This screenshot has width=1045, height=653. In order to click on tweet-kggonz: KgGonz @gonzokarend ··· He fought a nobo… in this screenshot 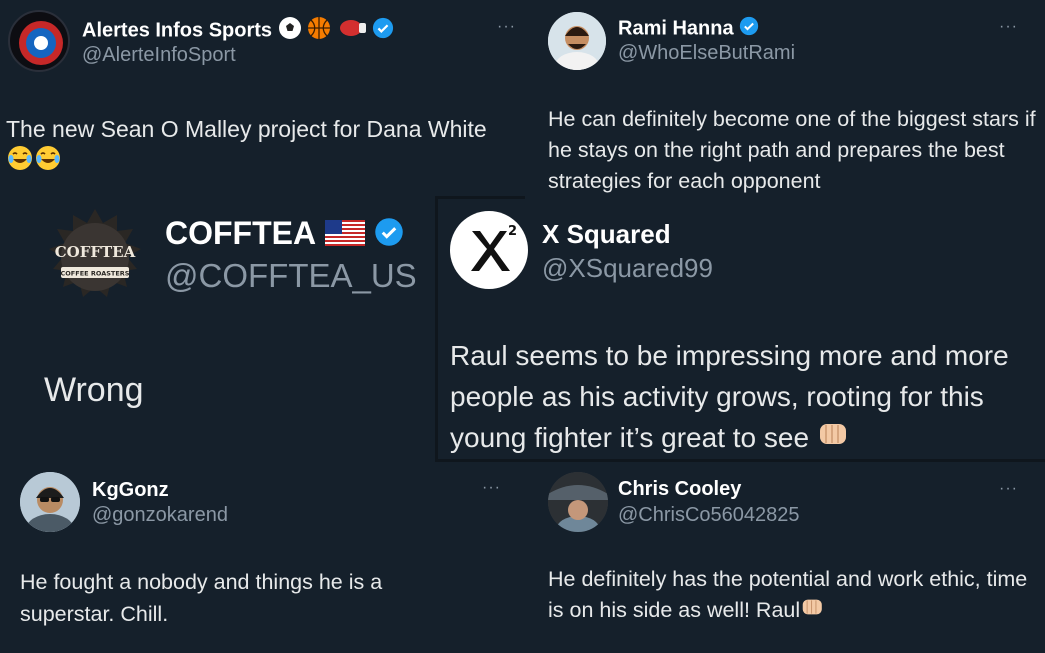, I will do `click(262, 559)`.